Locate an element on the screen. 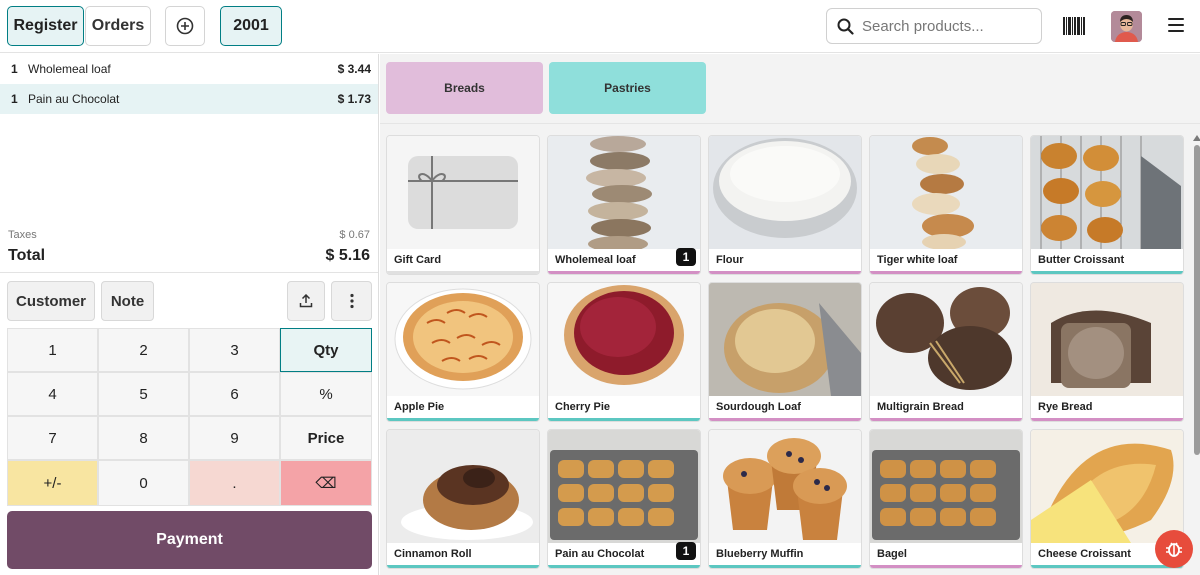 The image size is (1200, 575). numpad-discount-mode: % is located at coordinates (326, 394).